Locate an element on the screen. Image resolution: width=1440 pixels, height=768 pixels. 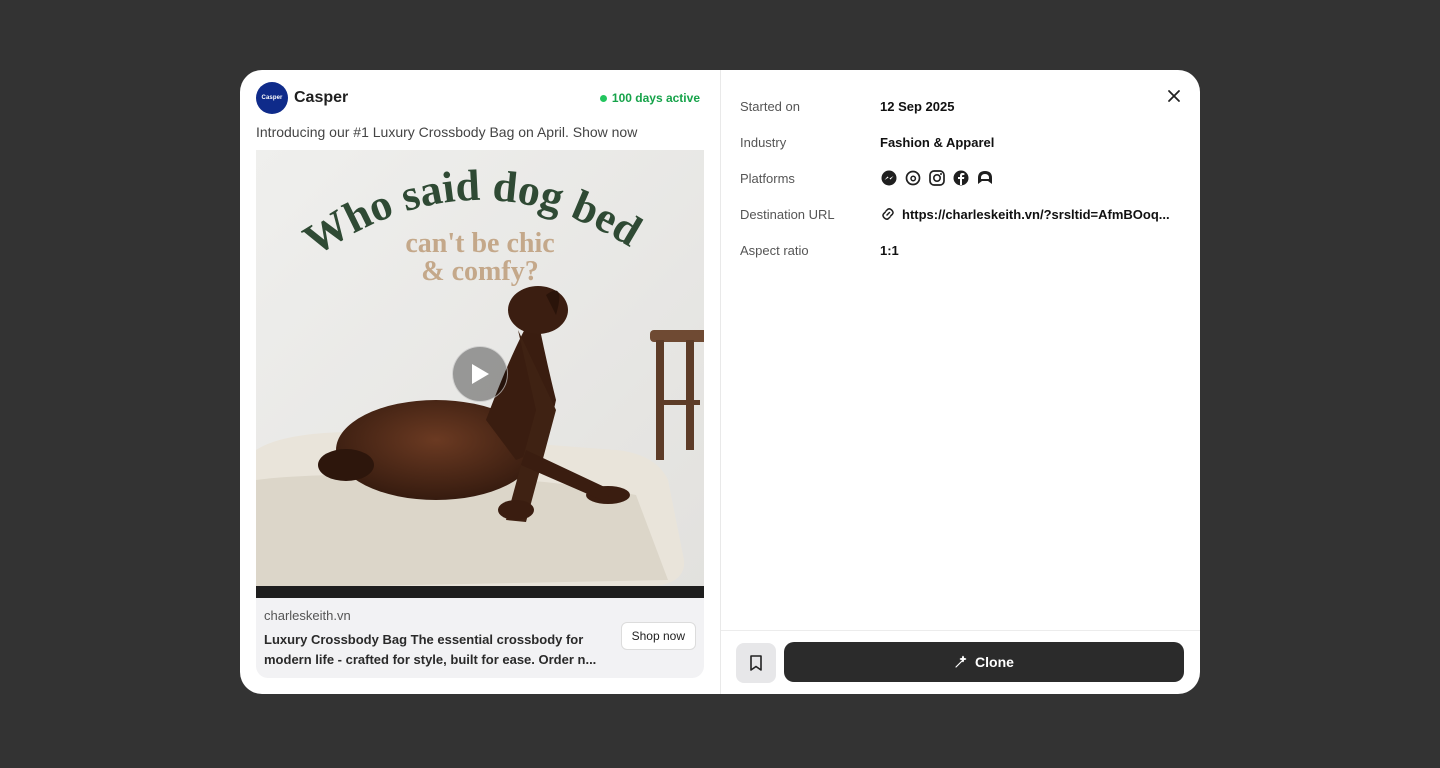
save-bookmark-button is located at coordinates (756, 663).